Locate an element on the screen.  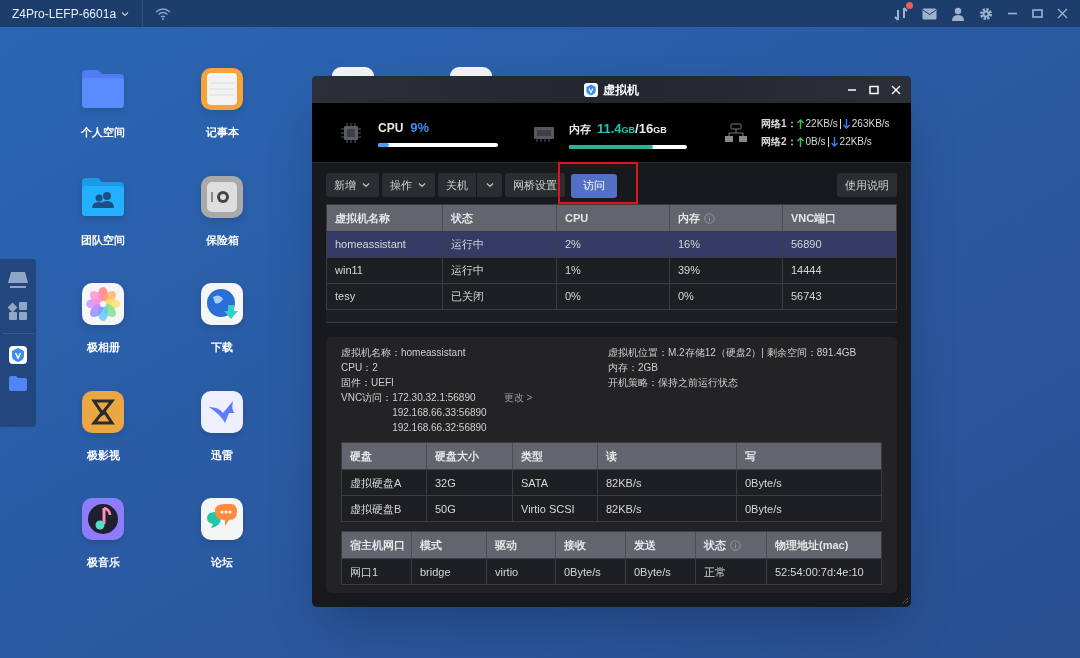
drive-icon is located at coordinates (18, 280).